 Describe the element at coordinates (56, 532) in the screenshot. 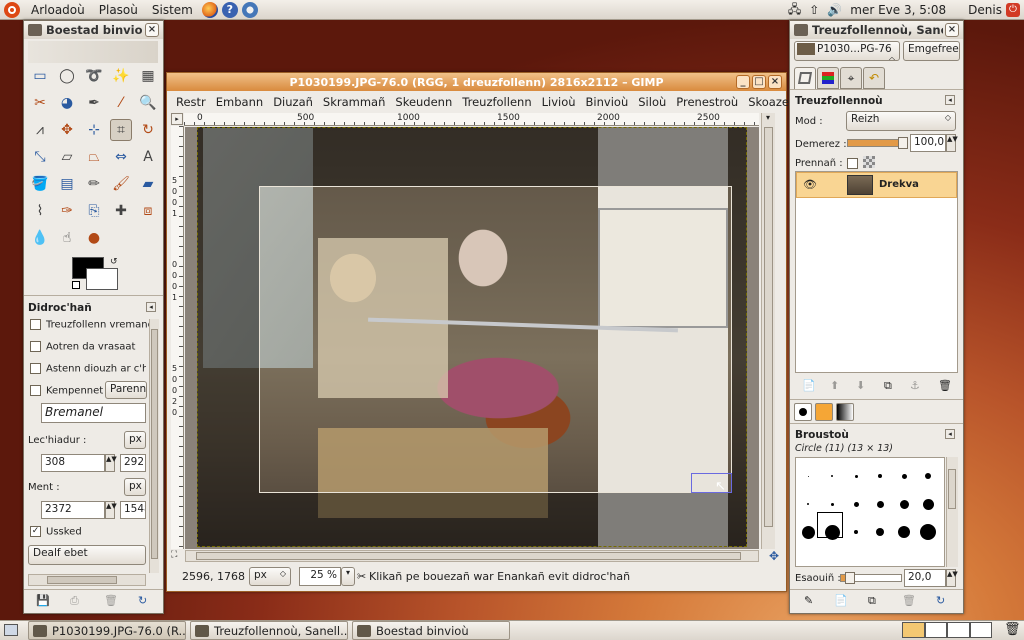

I see `option-highlight: ✓ Ussked` at that location.